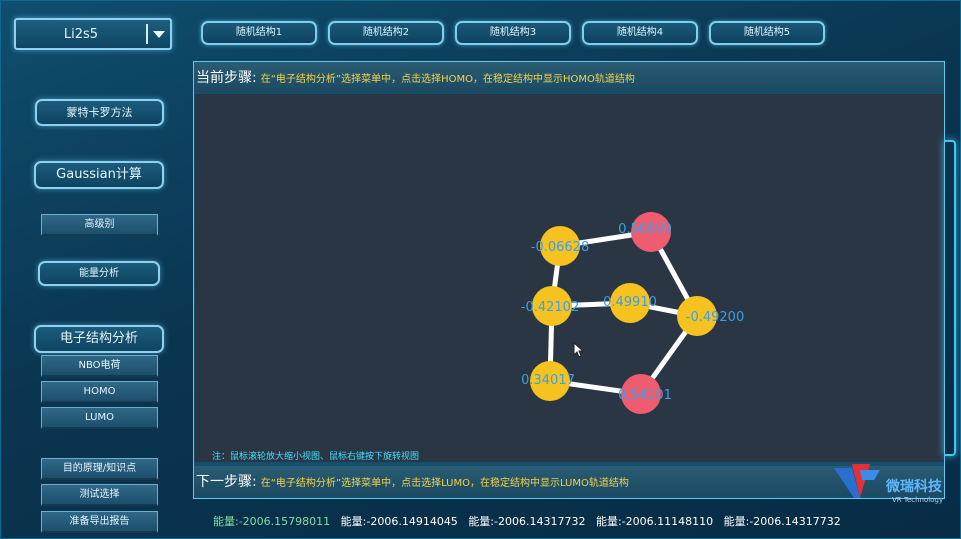 The width and height of the screenshot is (961, 539). Describe the element at coordinates (654, 521) in the screenshot. I see `energy-value-4: 能量:-2006.11148110` at that location.